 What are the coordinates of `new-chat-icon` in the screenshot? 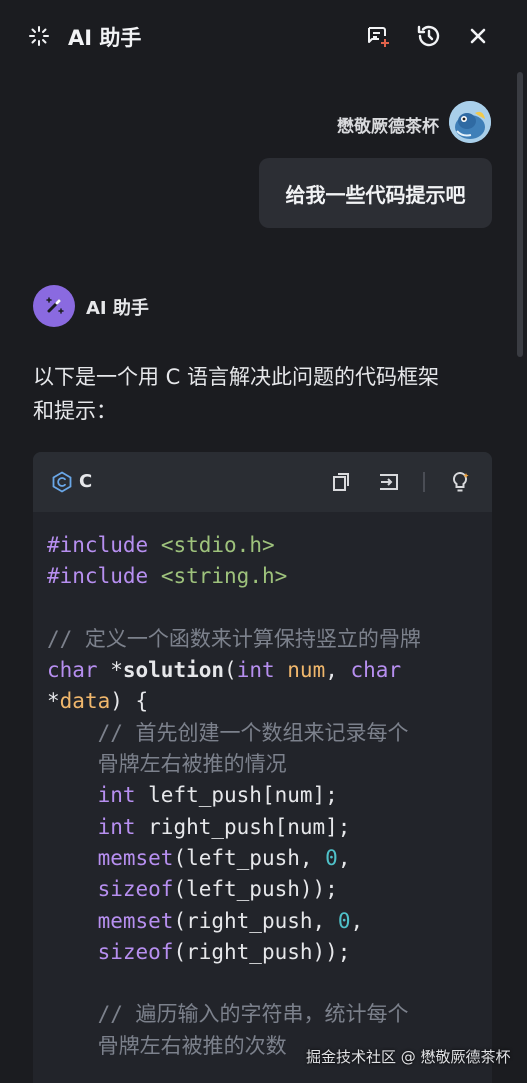 It's located at (378, 37).